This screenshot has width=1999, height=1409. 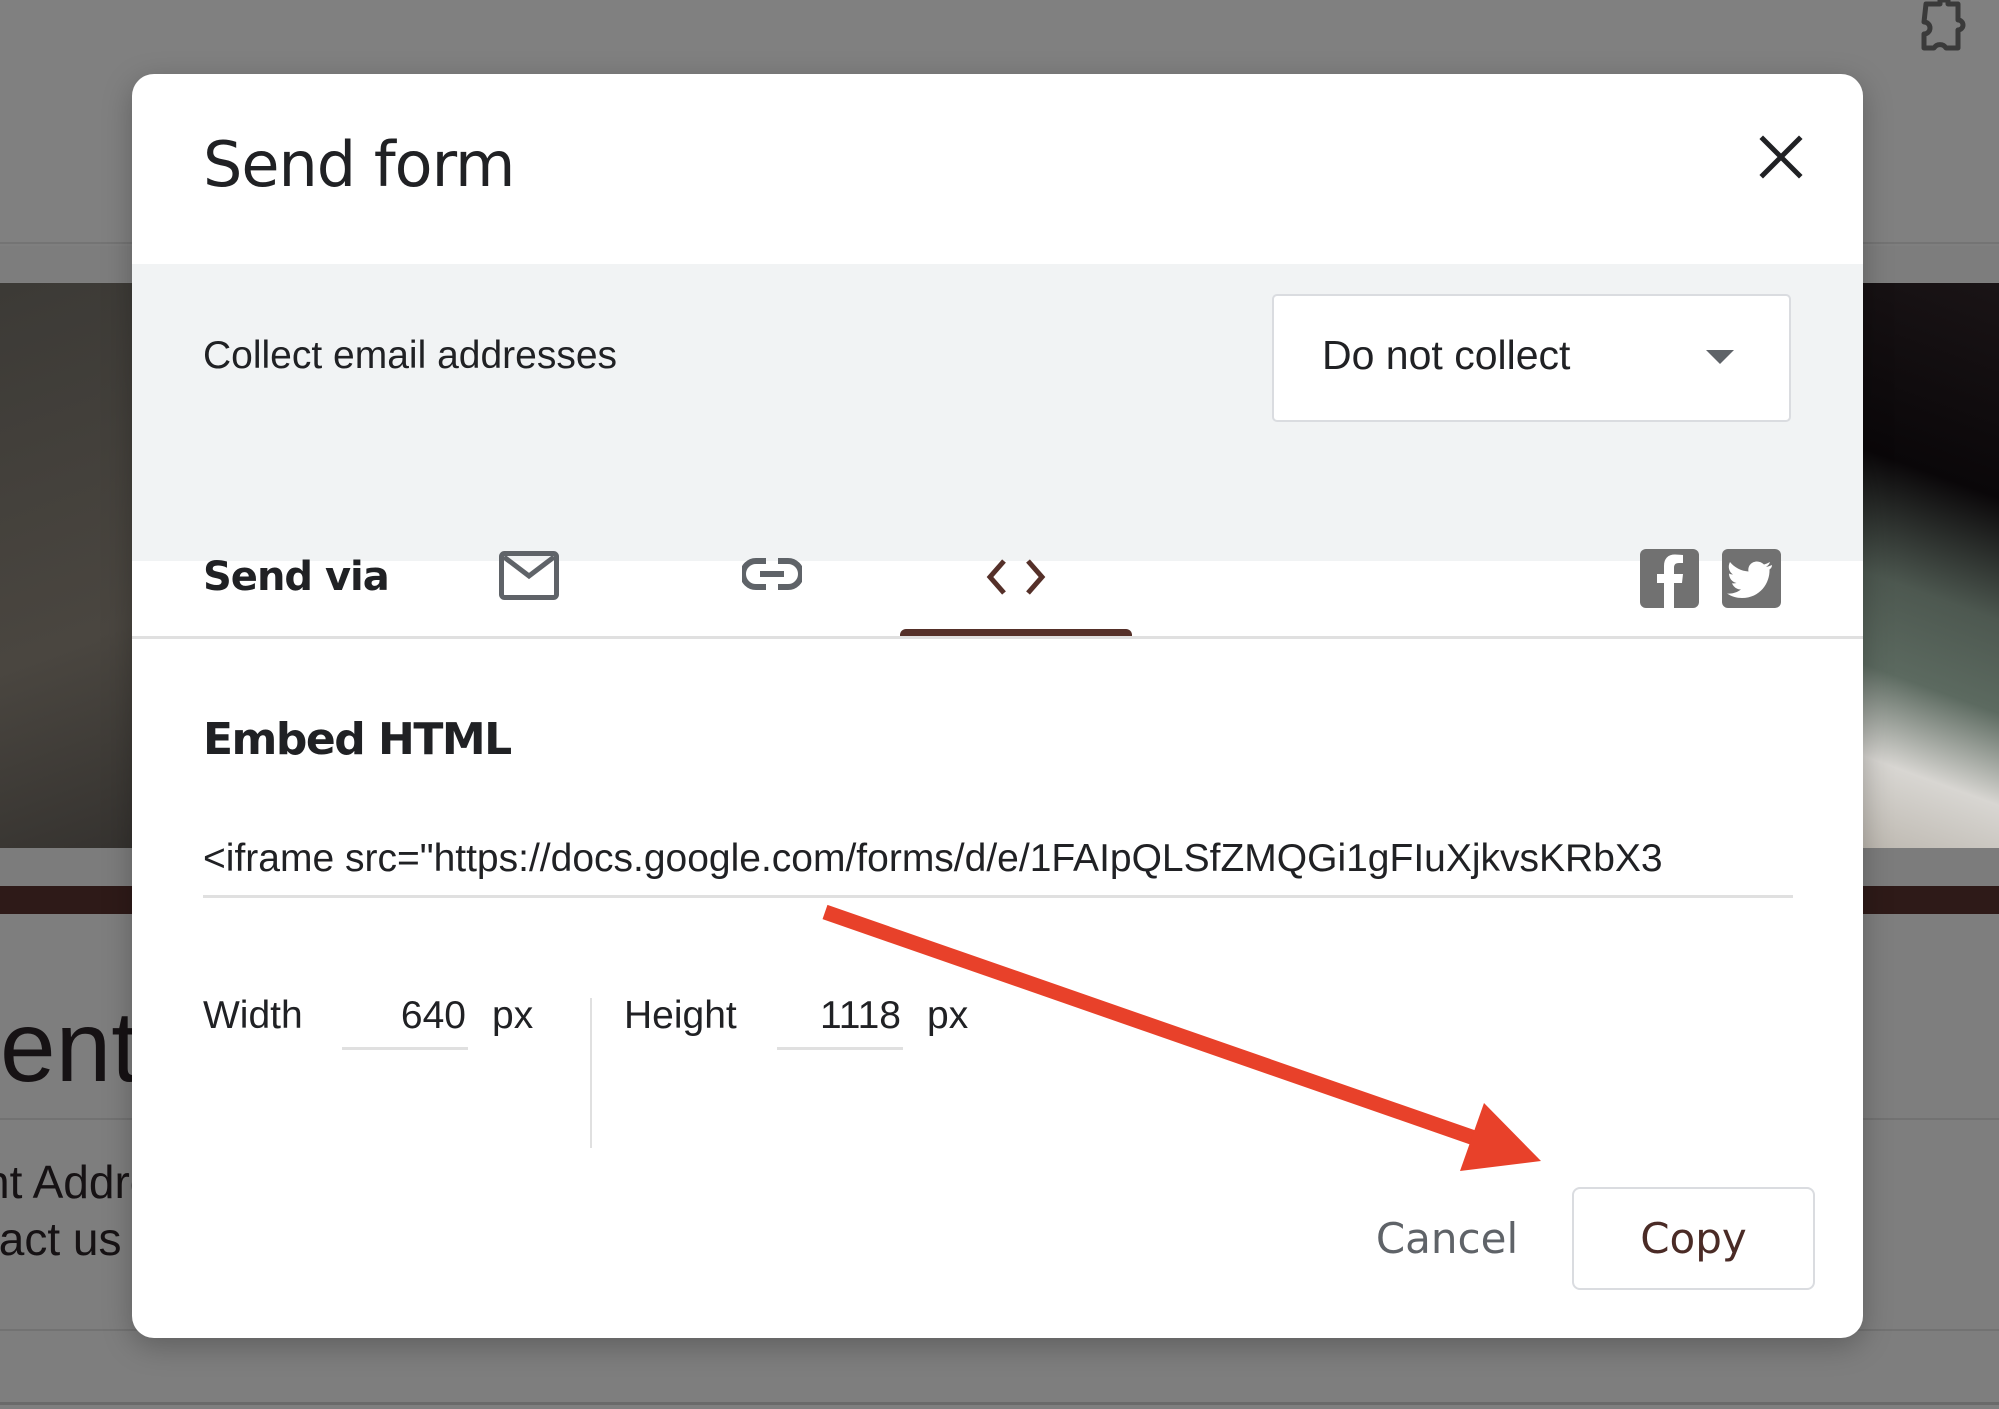 I want to click on background-header-photo-right, so click(x=1931, y=565).